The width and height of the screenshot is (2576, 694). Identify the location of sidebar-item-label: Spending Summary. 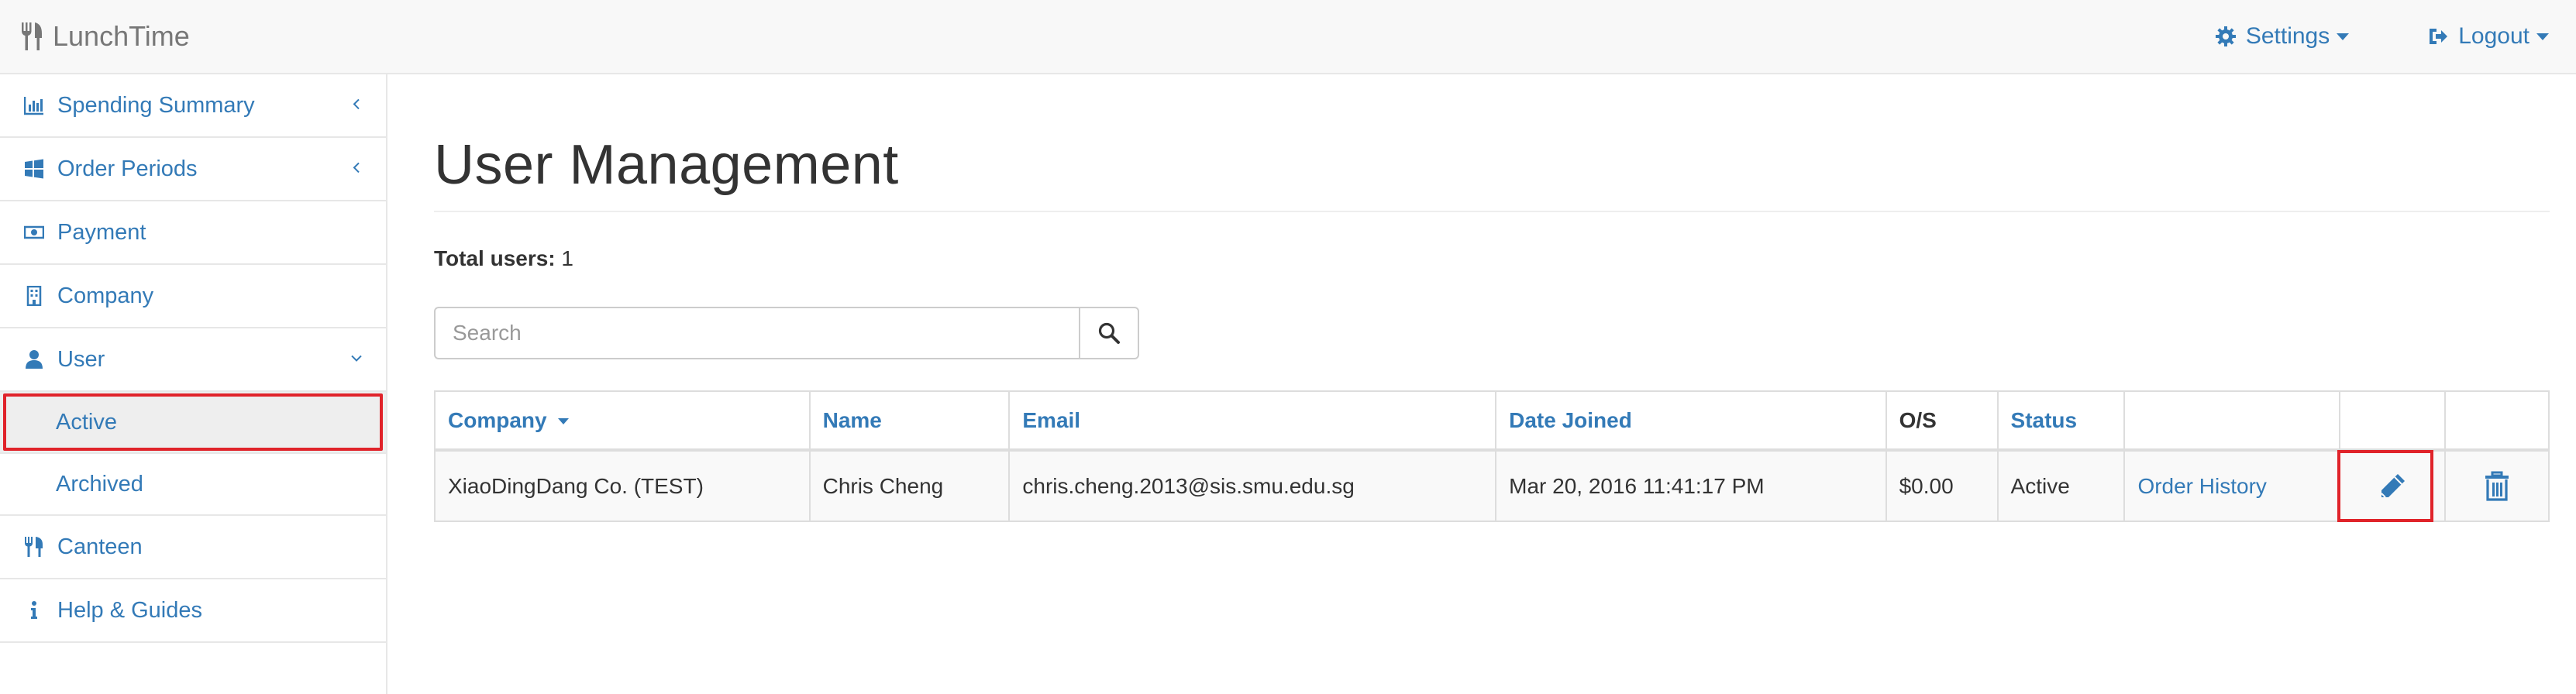
(156, 105).